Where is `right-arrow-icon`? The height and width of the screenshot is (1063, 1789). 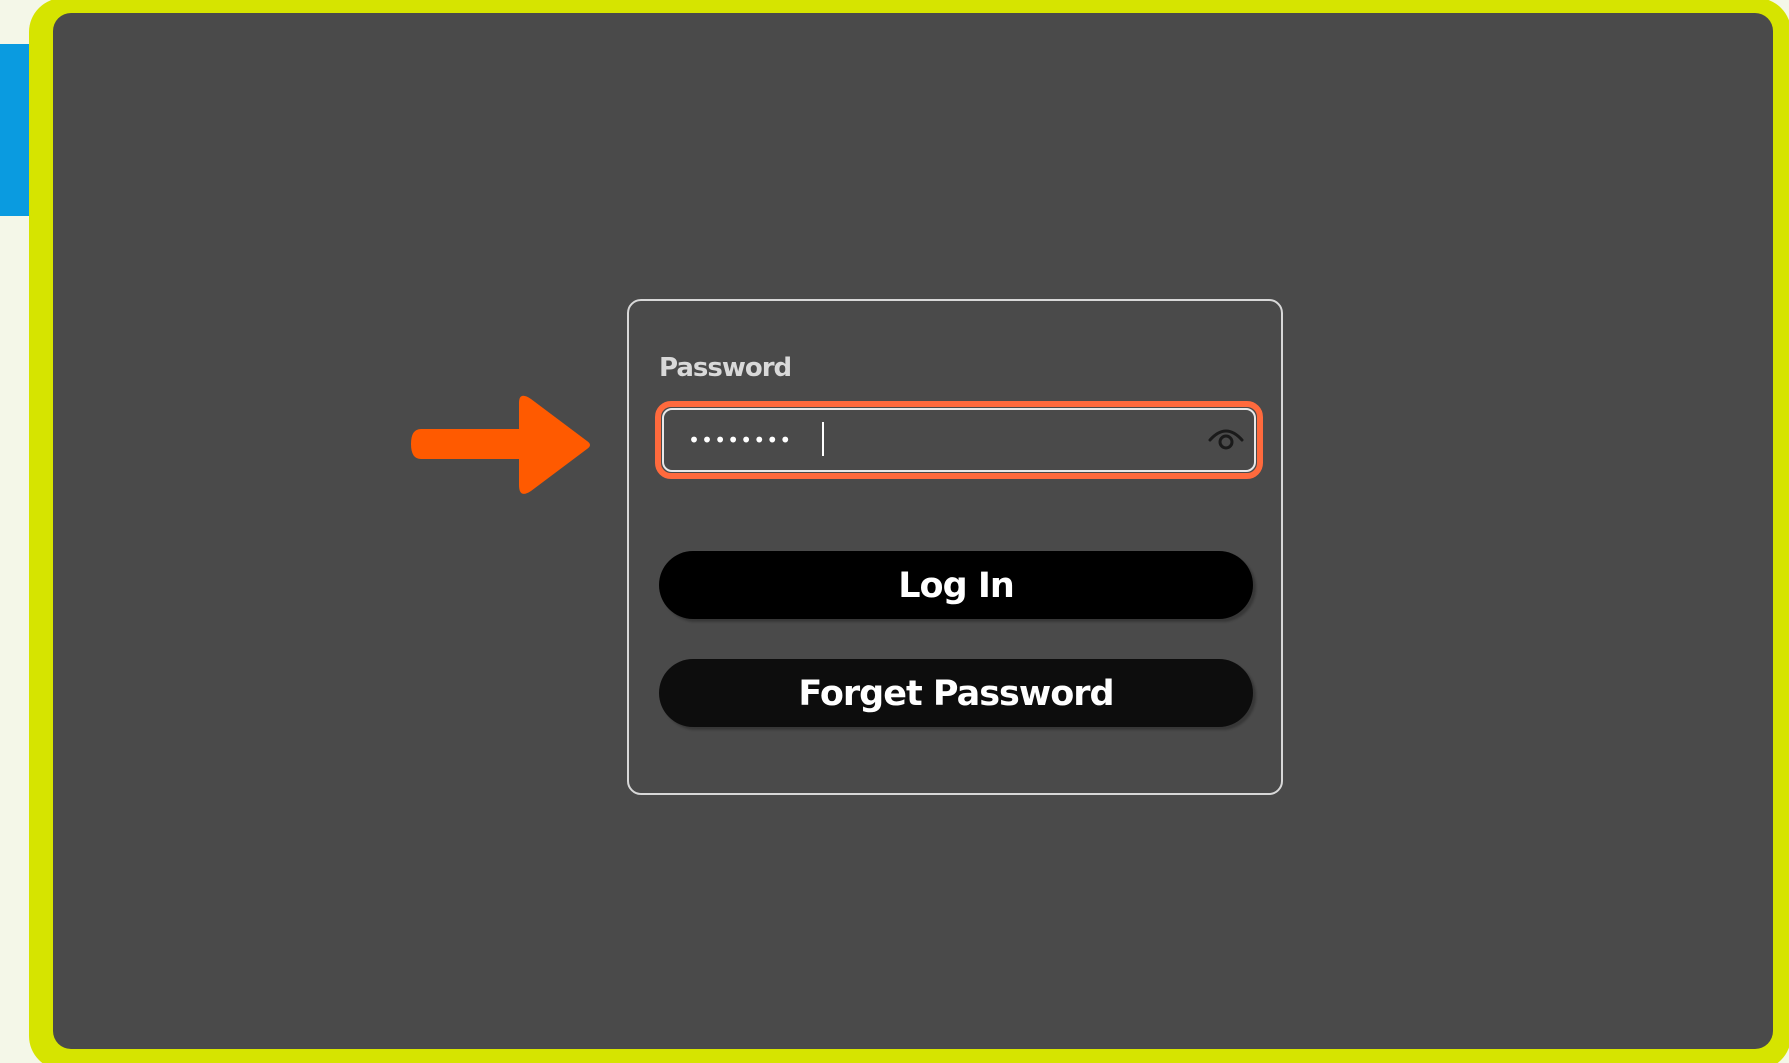 right-arrow-icon is located at coordinates (500, 444).